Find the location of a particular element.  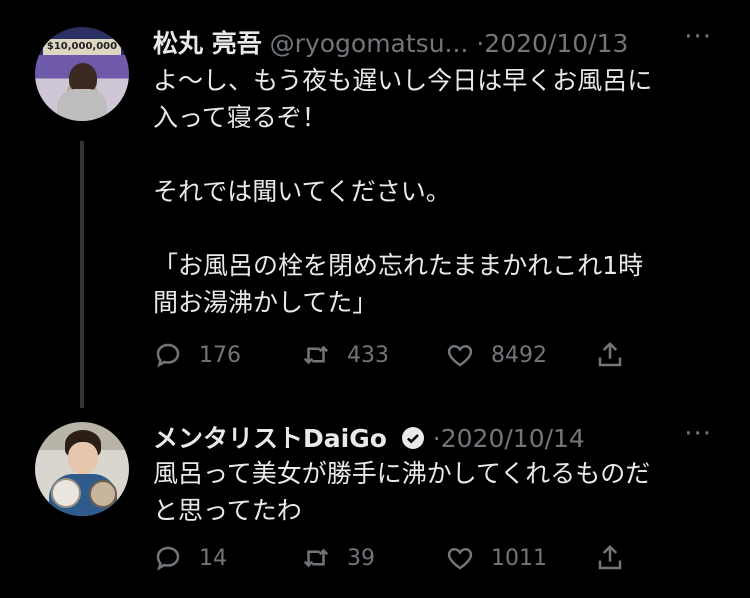

like-button: 8492 is located at coordinates (496, 355).